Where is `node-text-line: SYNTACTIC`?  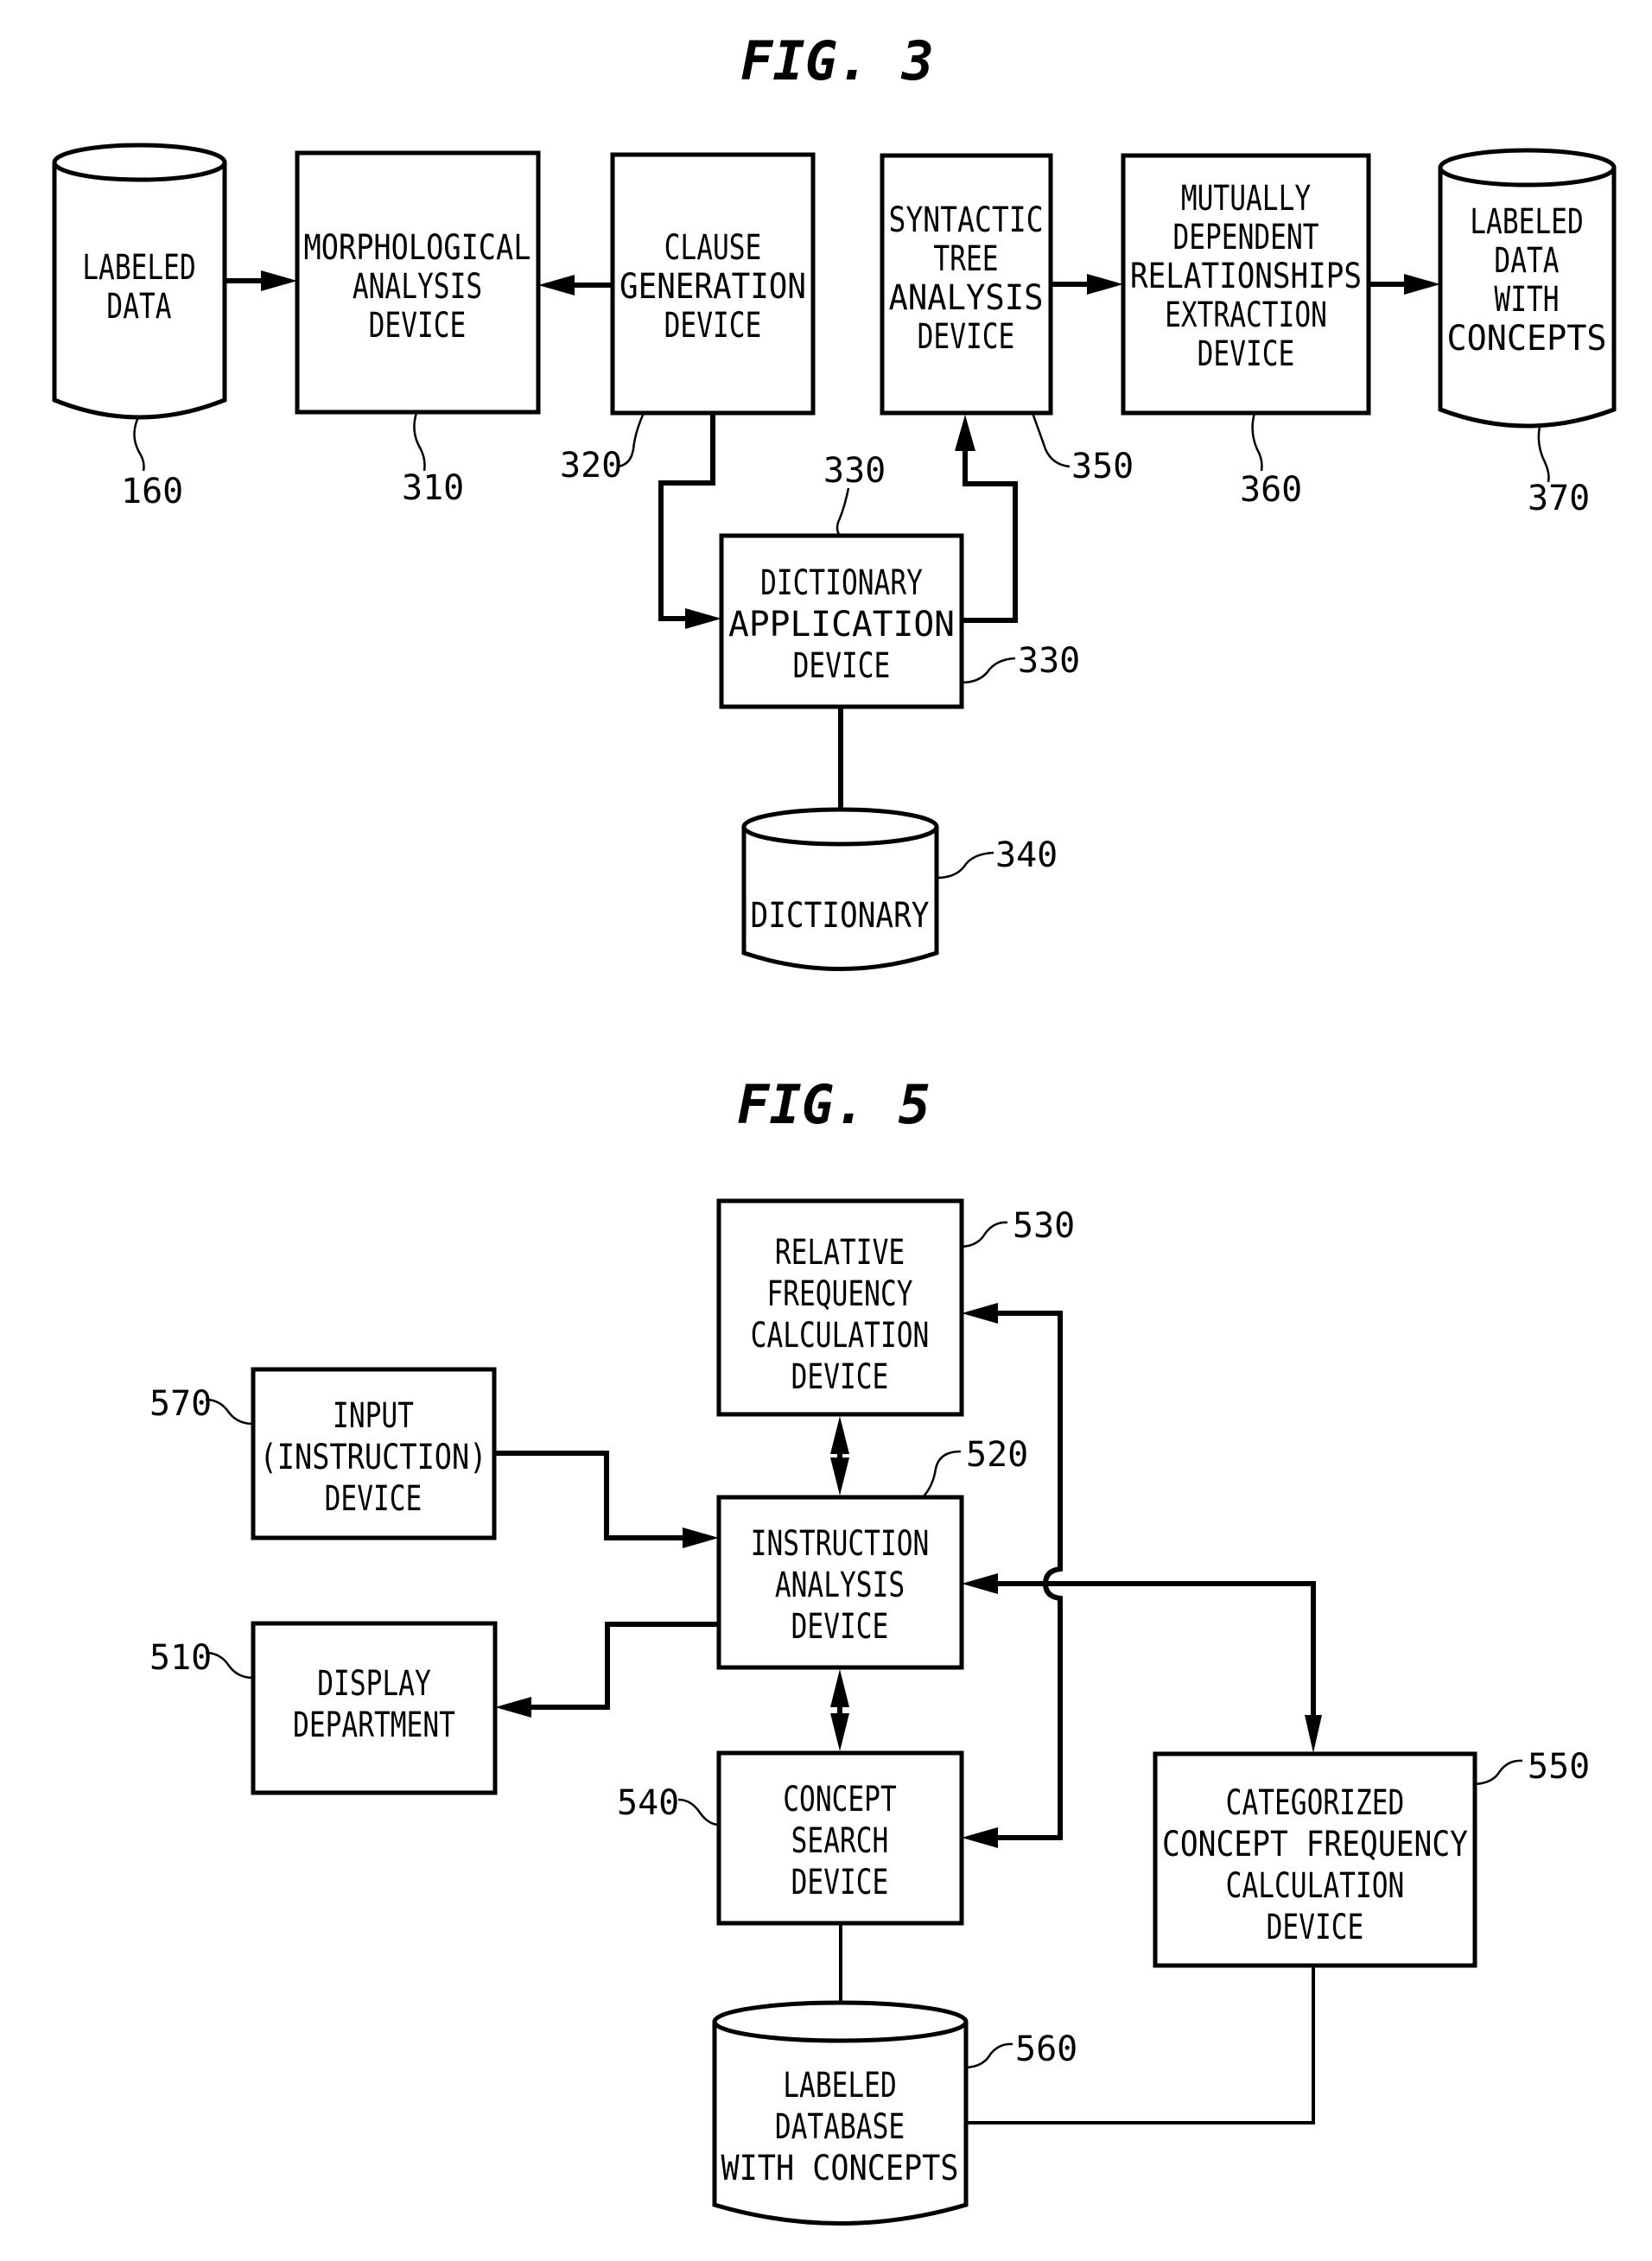 node-text-line: SYNTACTIC is located at coordinates (966, 220).